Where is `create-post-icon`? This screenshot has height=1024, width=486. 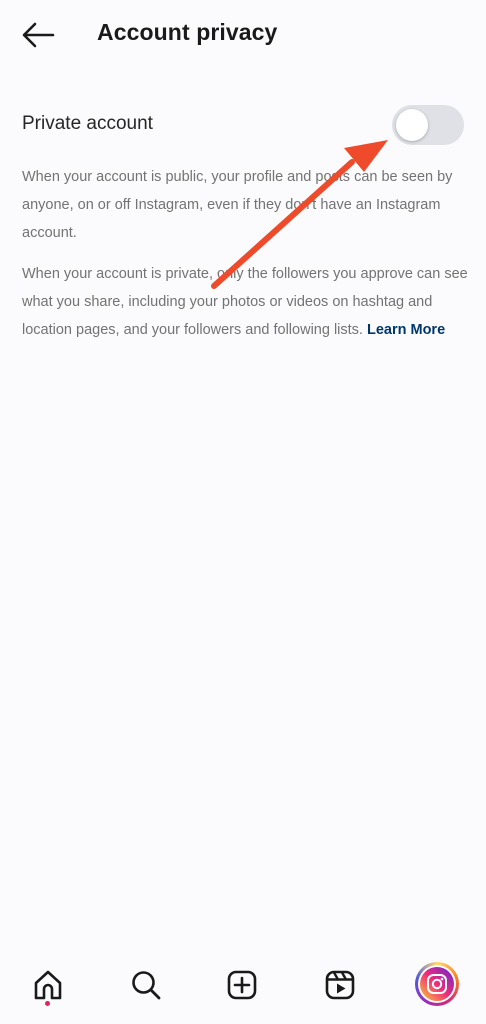
create-post-icon is located at coordinates (242, 985).